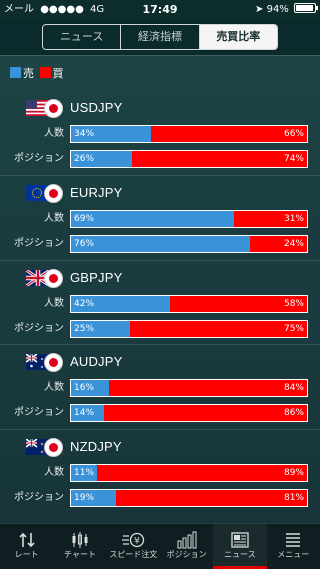 This screenshot has height=569, width=320. I want to click on battery-percent: 94%, so click(277, 9).